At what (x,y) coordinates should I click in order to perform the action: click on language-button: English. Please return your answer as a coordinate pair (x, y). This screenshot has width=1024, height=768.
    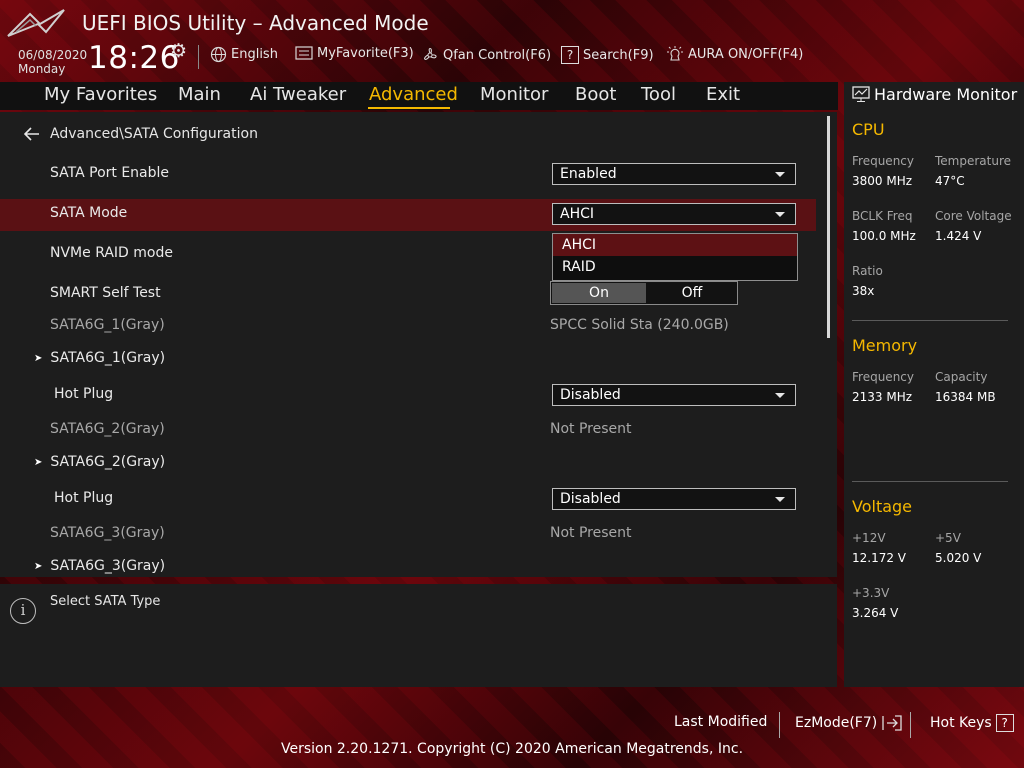
    Looking at the image, I should click on (244, 54).